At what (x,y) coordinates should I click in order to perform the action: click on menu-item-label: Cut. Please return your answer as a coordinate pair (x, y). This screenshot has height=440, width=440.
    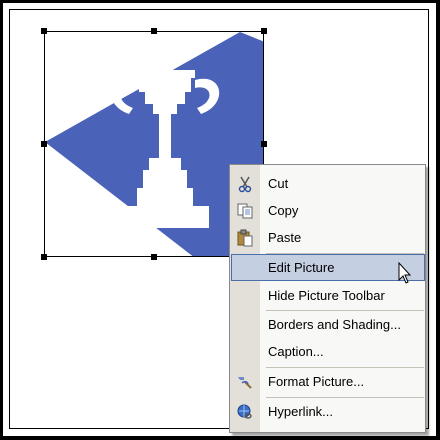
    Looking at the image, I should click on (278, 183).